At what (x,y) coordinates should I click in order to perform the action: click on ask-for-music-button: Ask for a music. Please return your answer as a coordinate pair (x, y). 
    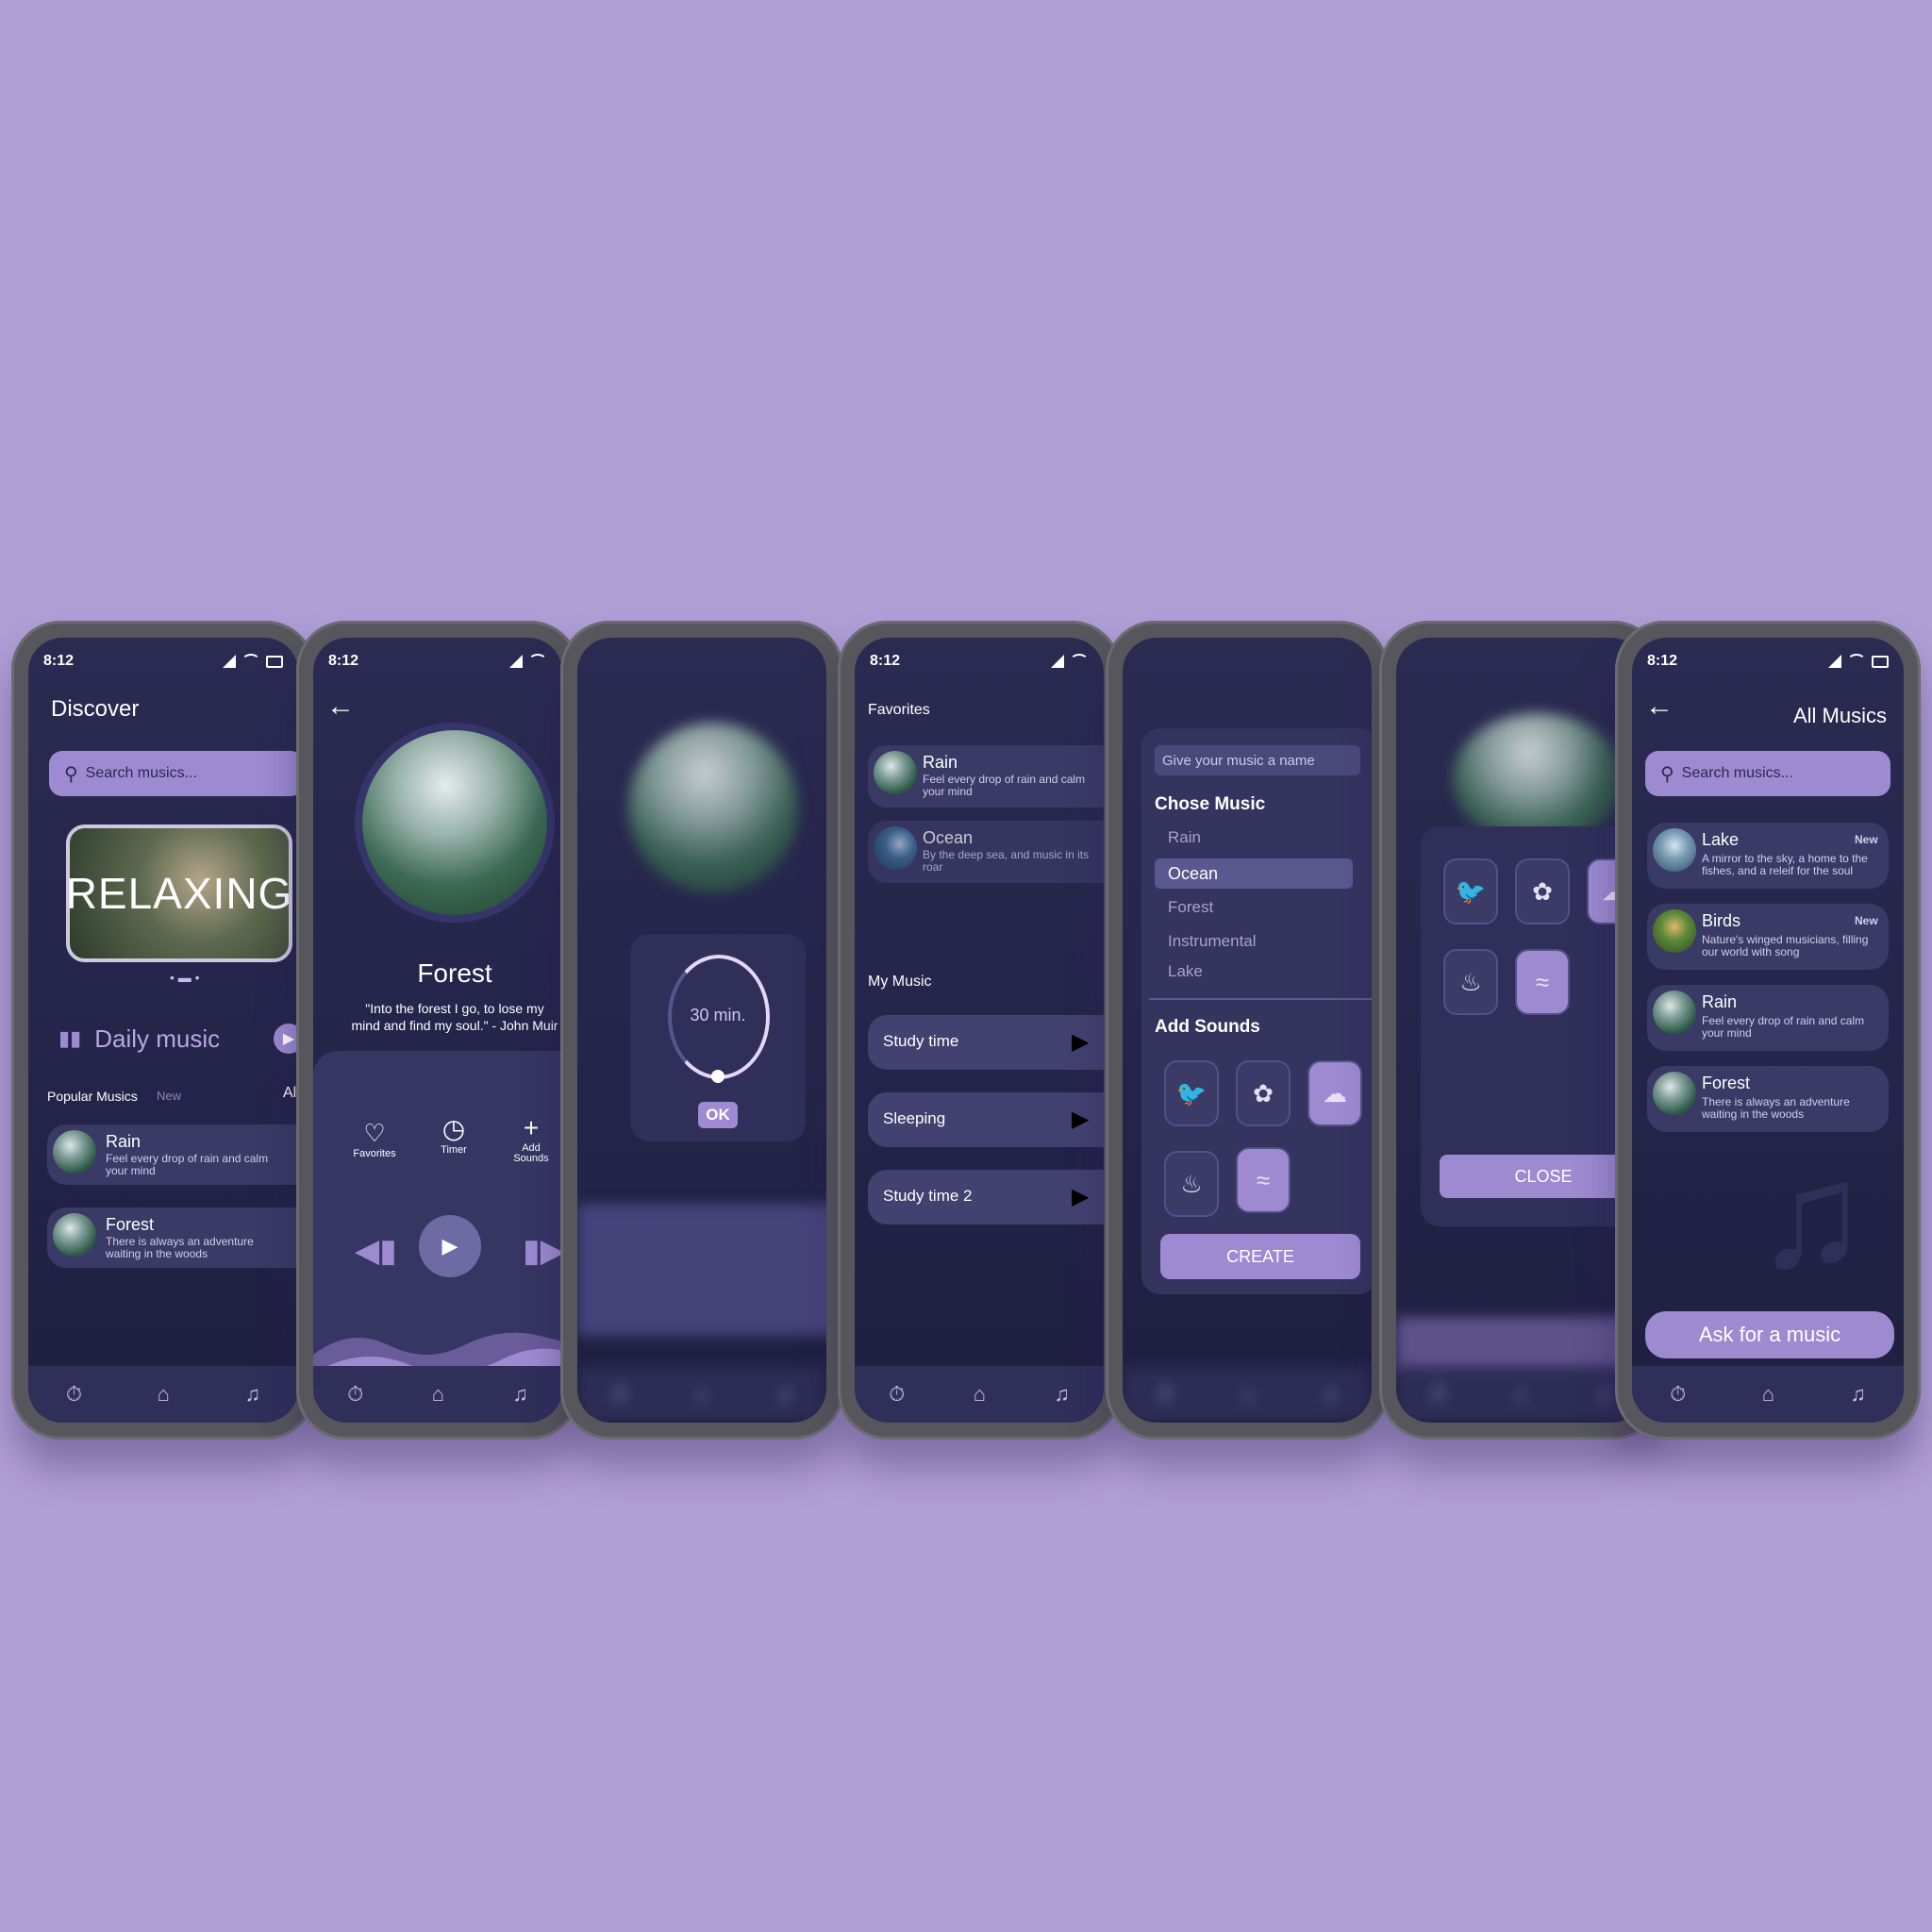
    Looking at the image, I should click on (1770, 1334).